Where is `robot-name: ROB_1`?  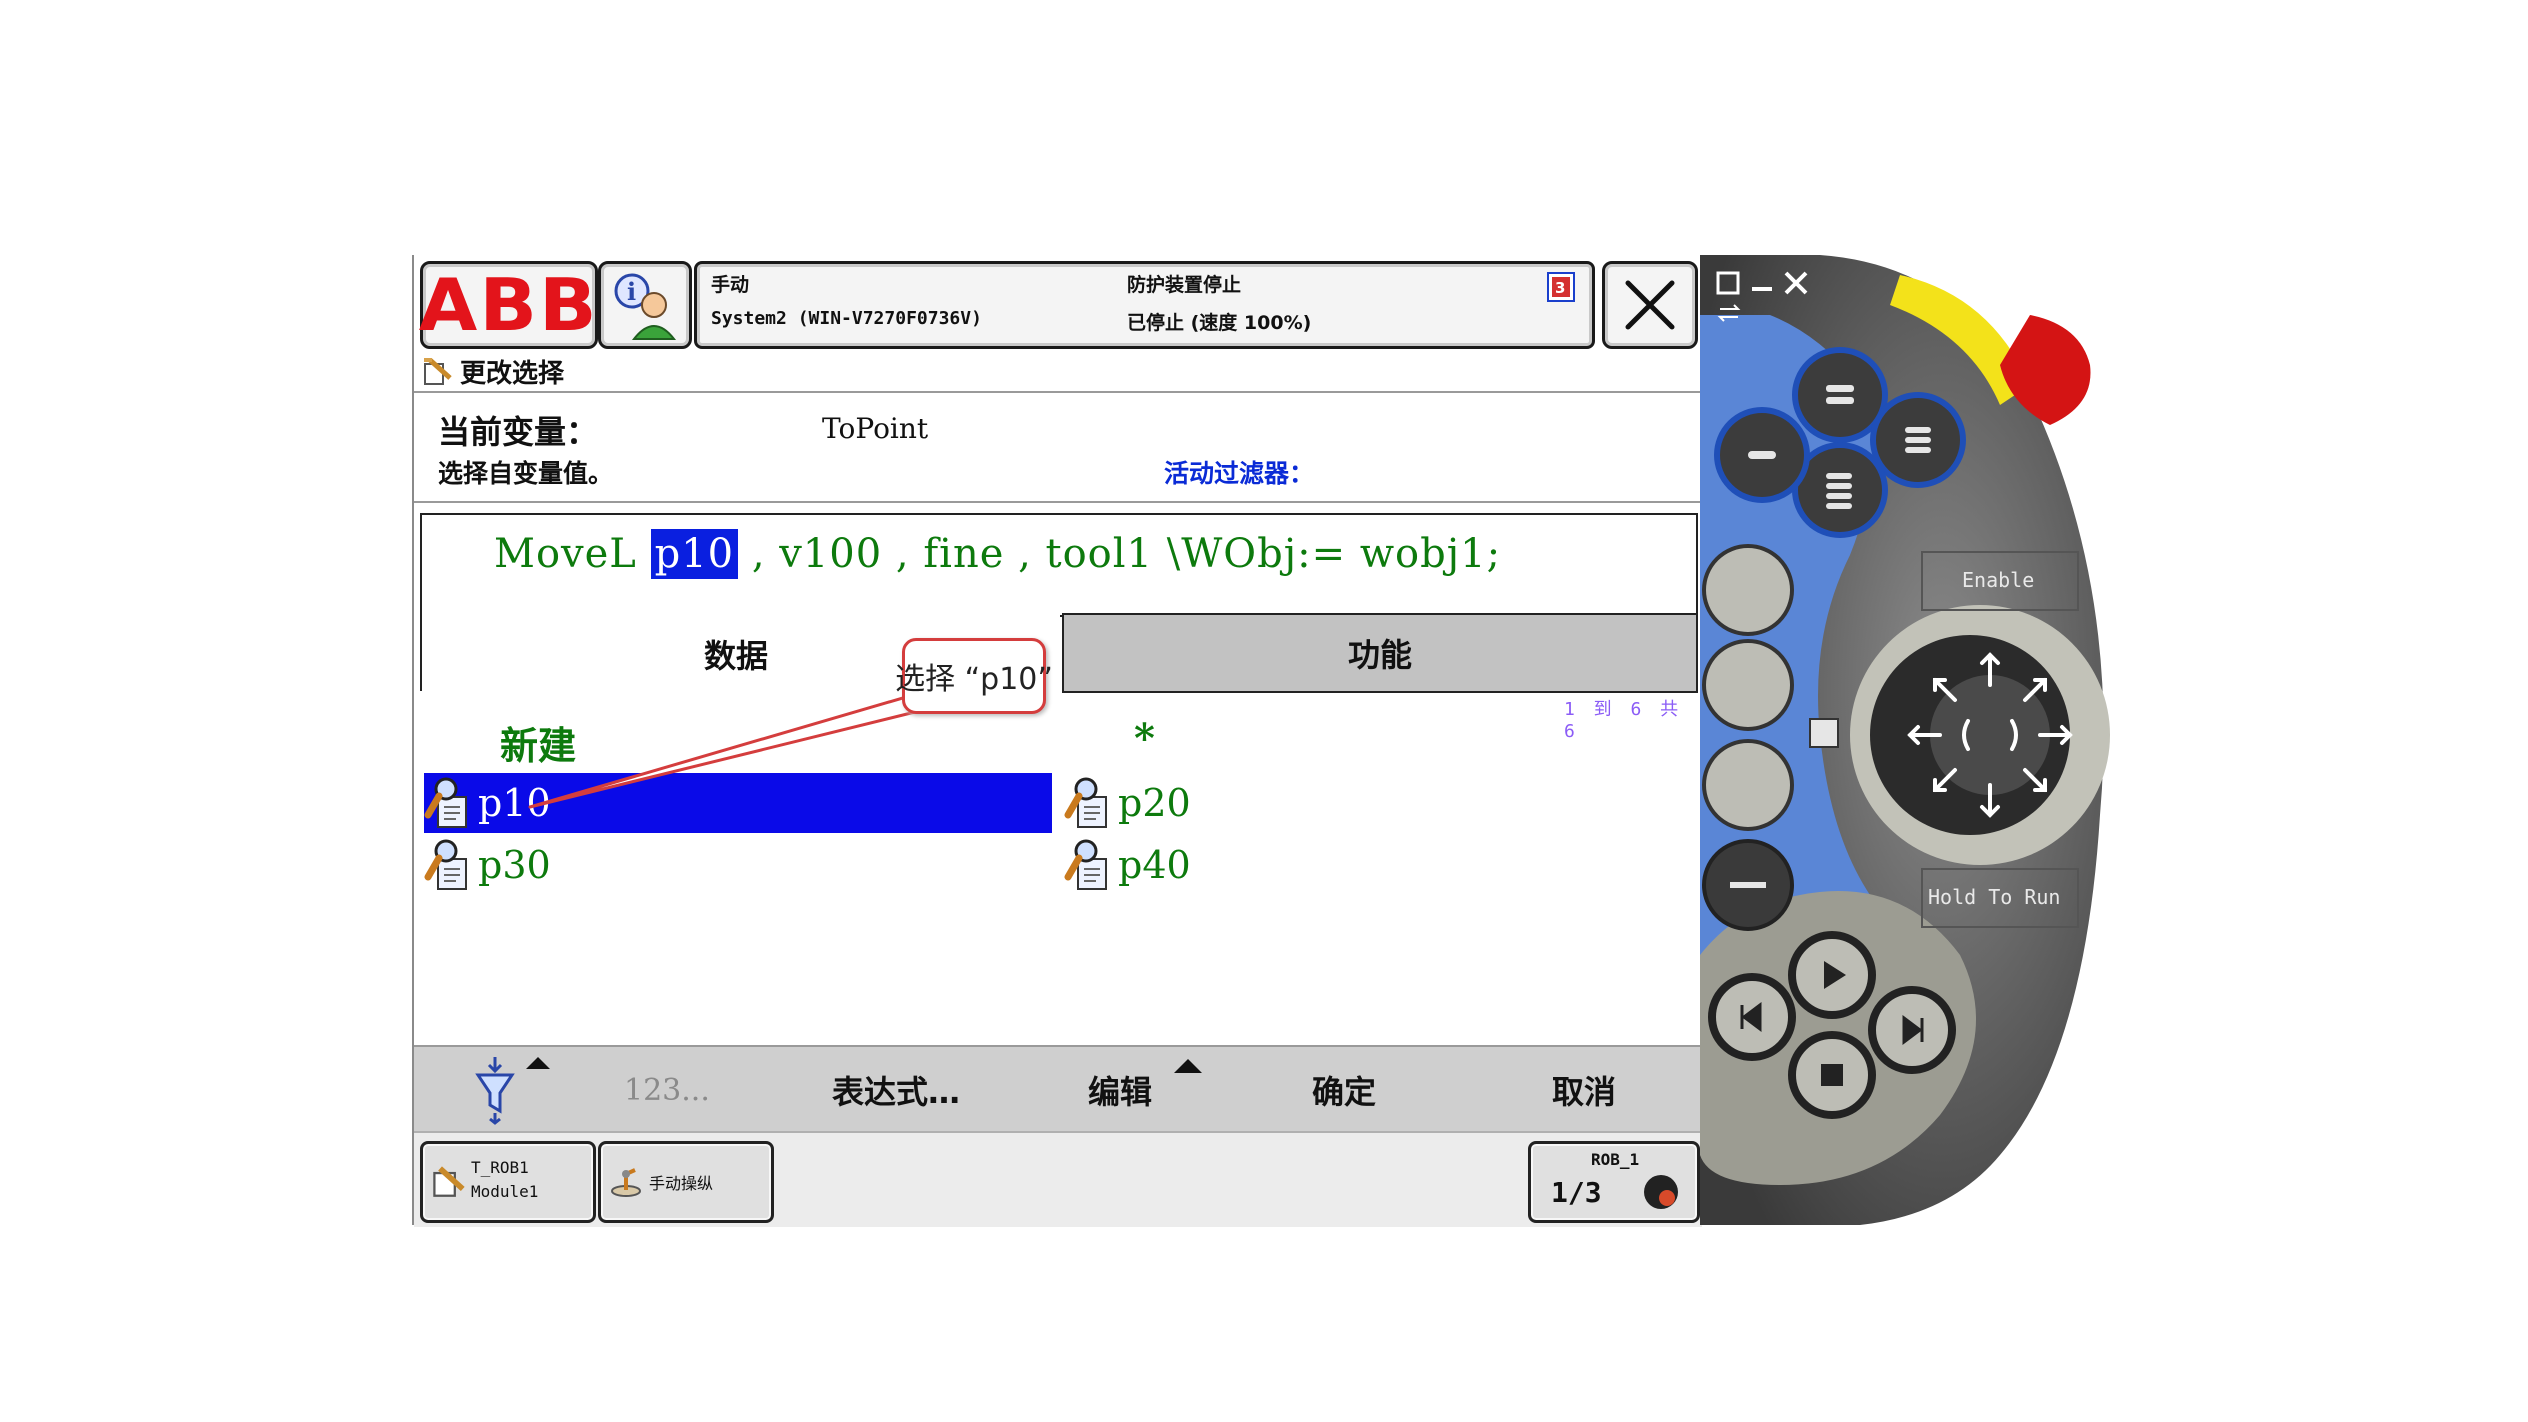 robot-name: ROB_1 is located at coordinates (1615, 1159).